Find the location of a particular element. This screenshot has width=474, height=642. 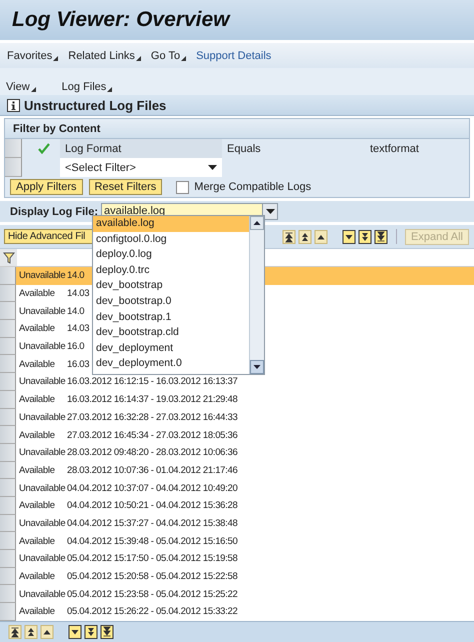

dropdown-option: deploy.0.trc is located at coordinates (171, 270).